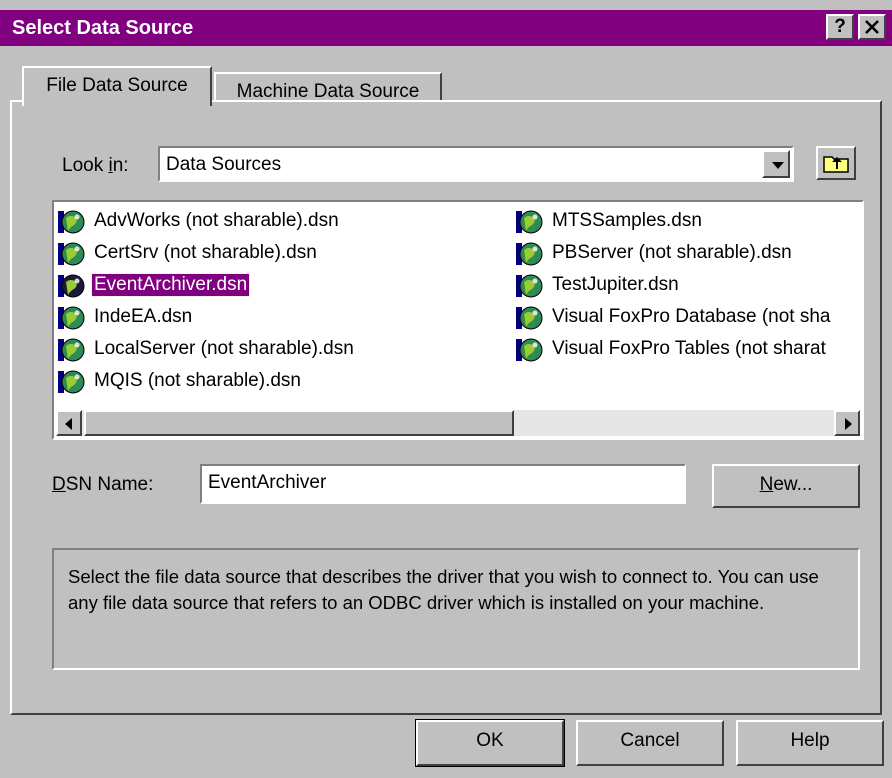 This screenshot has width=892, height=778. I want to click on list-item: CertSrv (not sharable).dsn, so click(278, 254).